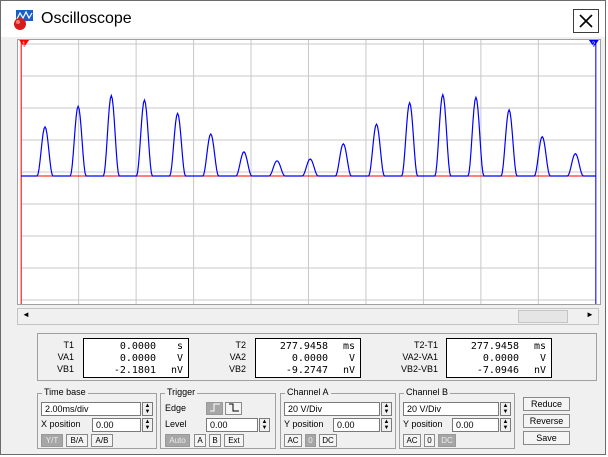 The width and height of the screenshot is (608, 457). Describe the element at coordinates (427, 392) in the screenshot. I see `channel-b-title: Channel B` at that location.